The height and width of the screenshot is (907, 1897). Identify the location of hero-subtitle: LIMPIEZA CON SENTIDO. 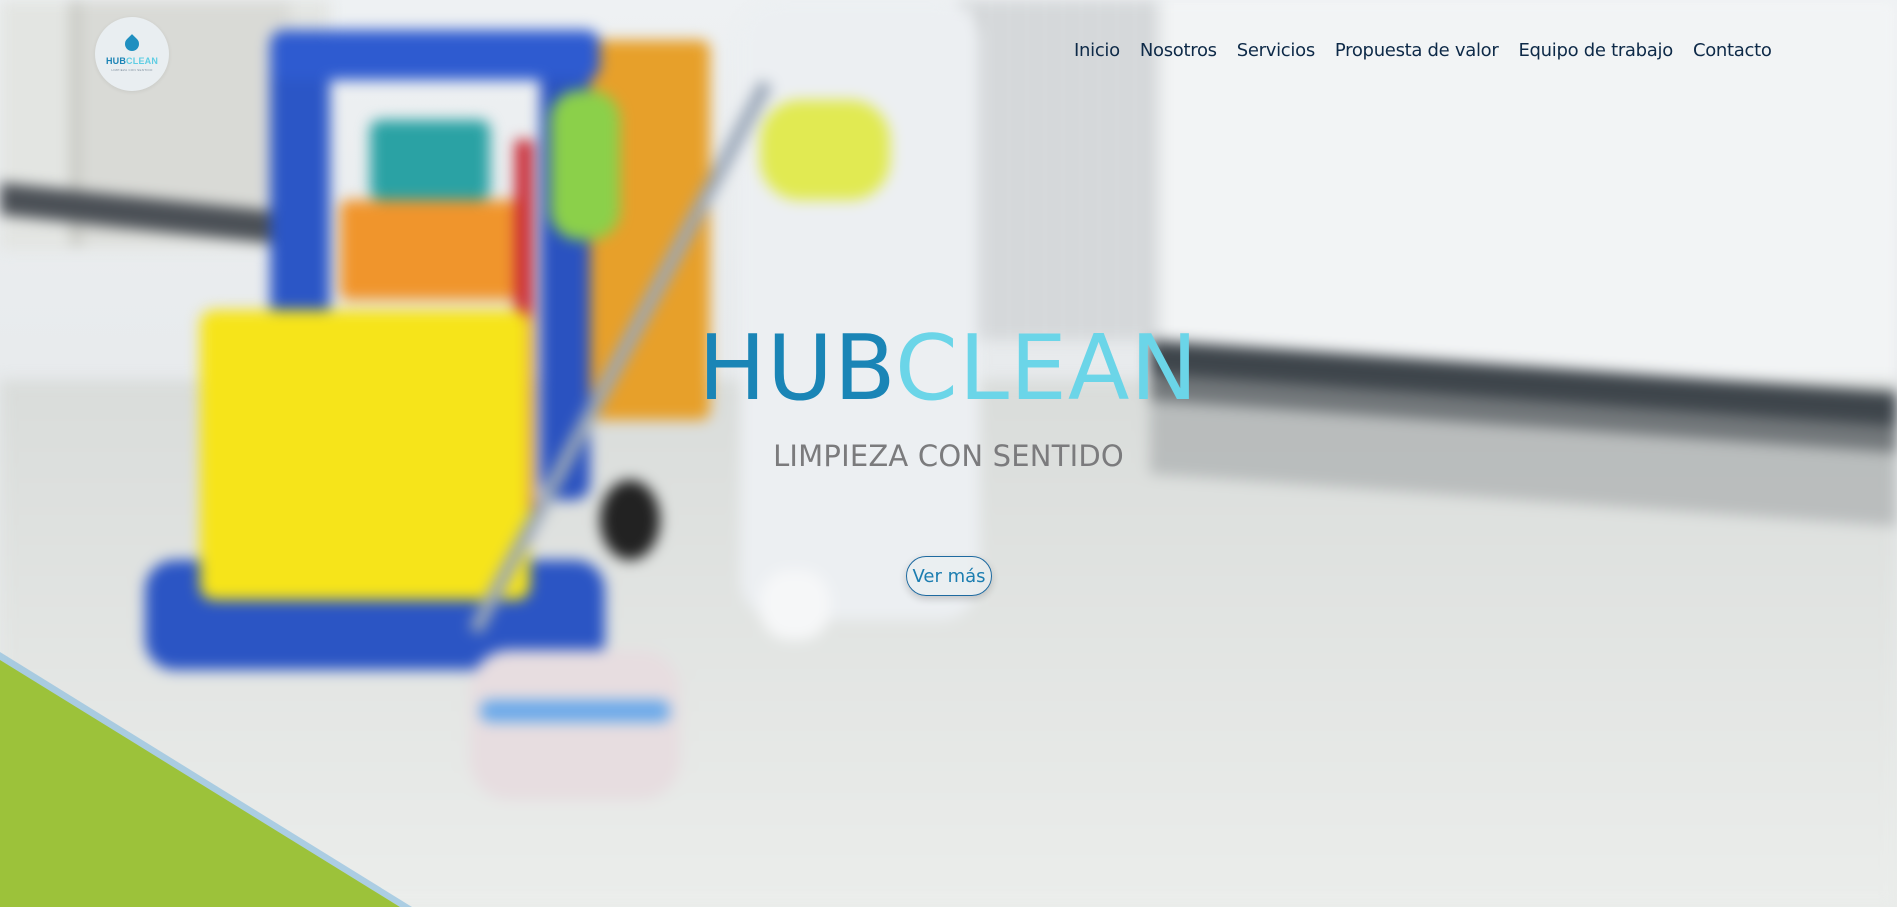
(948, 456).